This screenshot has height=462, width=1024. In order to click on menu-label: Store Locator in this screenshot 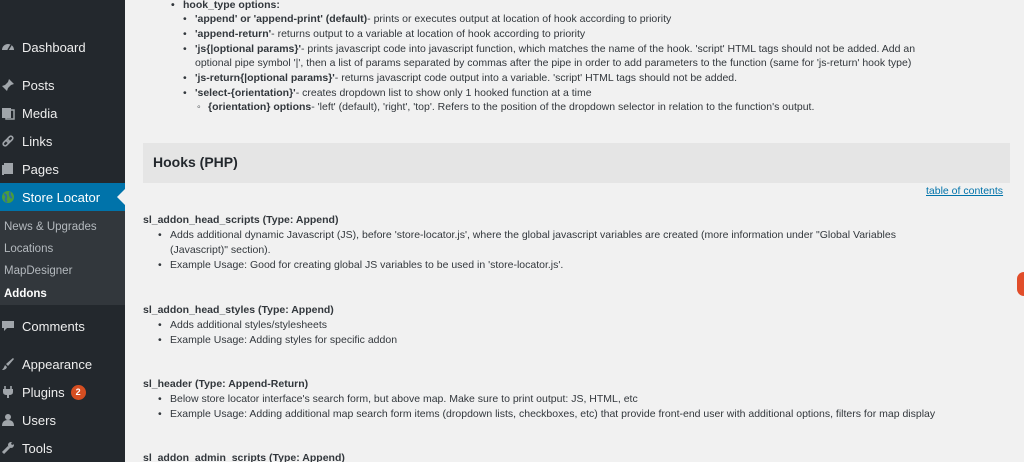, I will do `click(61, 197)`.